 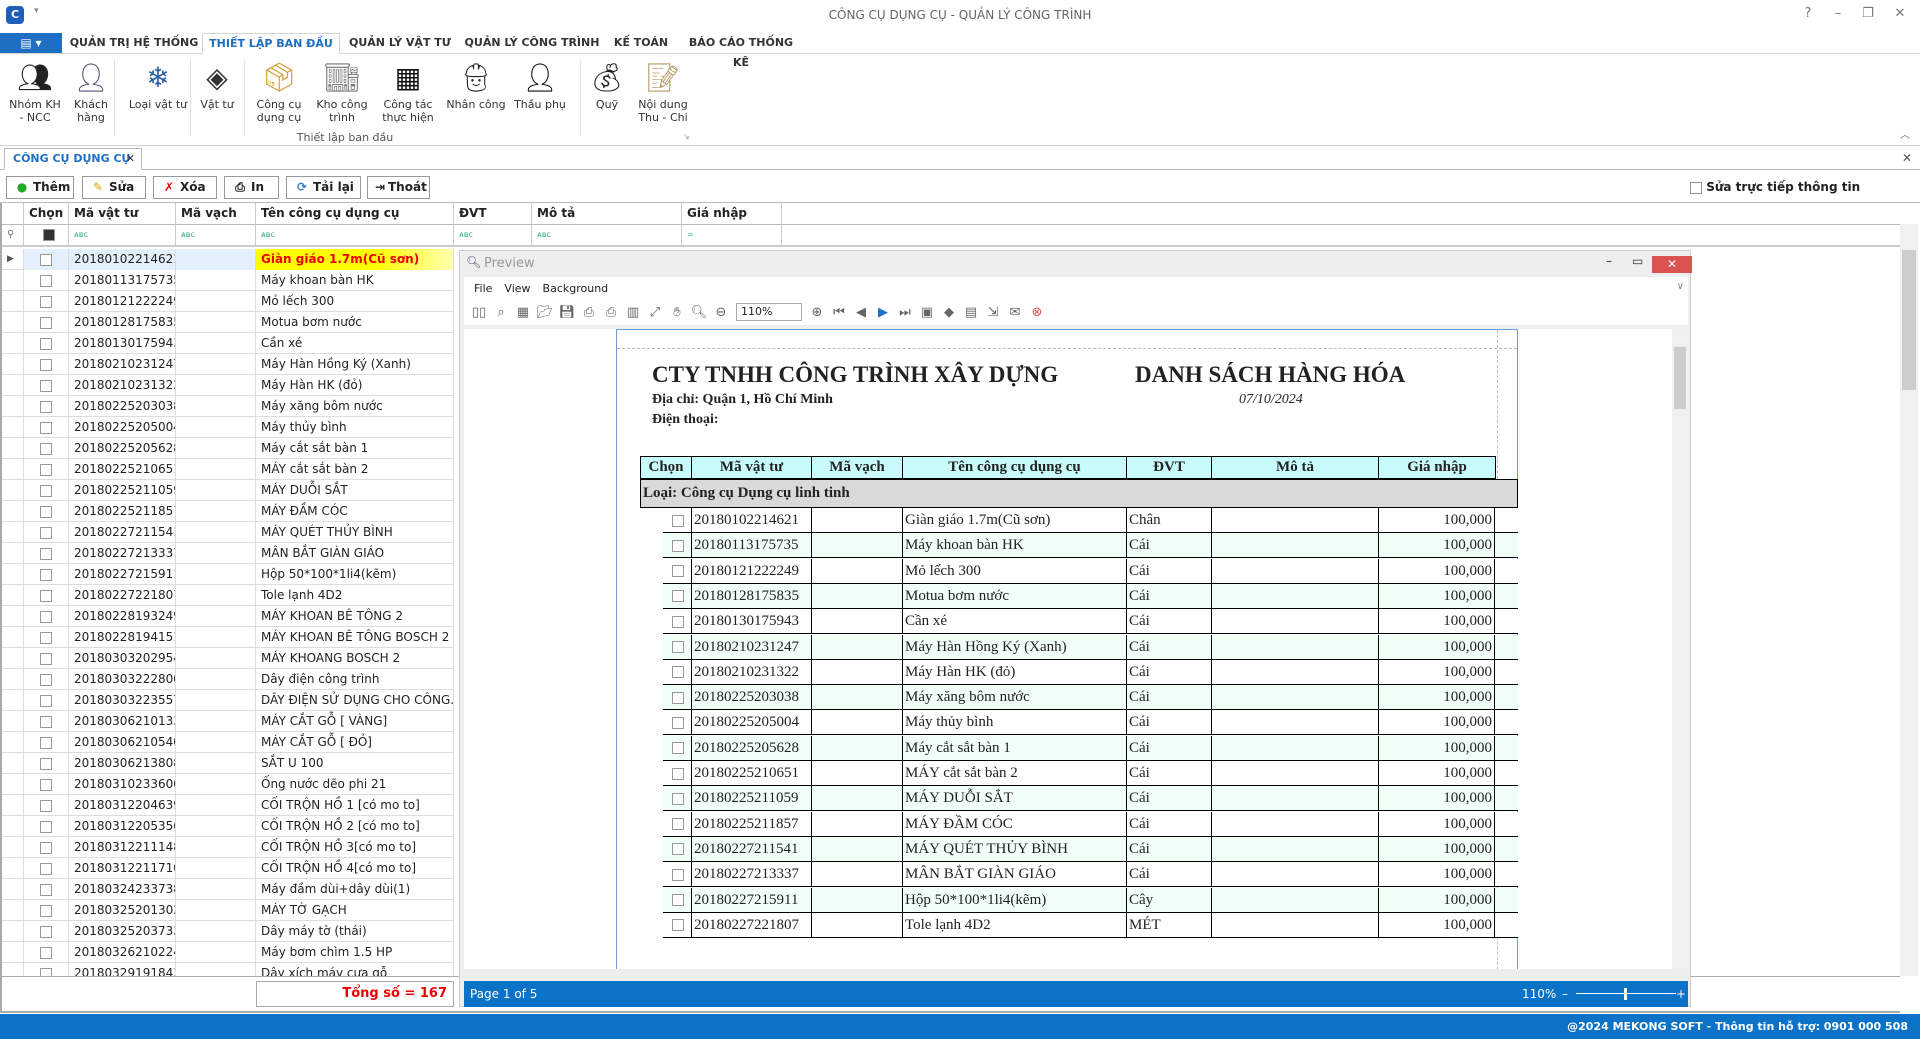 I want to click on table-row: 20180329191843 Dây xích máy cưa gỗ, so click(x=228, y=969).